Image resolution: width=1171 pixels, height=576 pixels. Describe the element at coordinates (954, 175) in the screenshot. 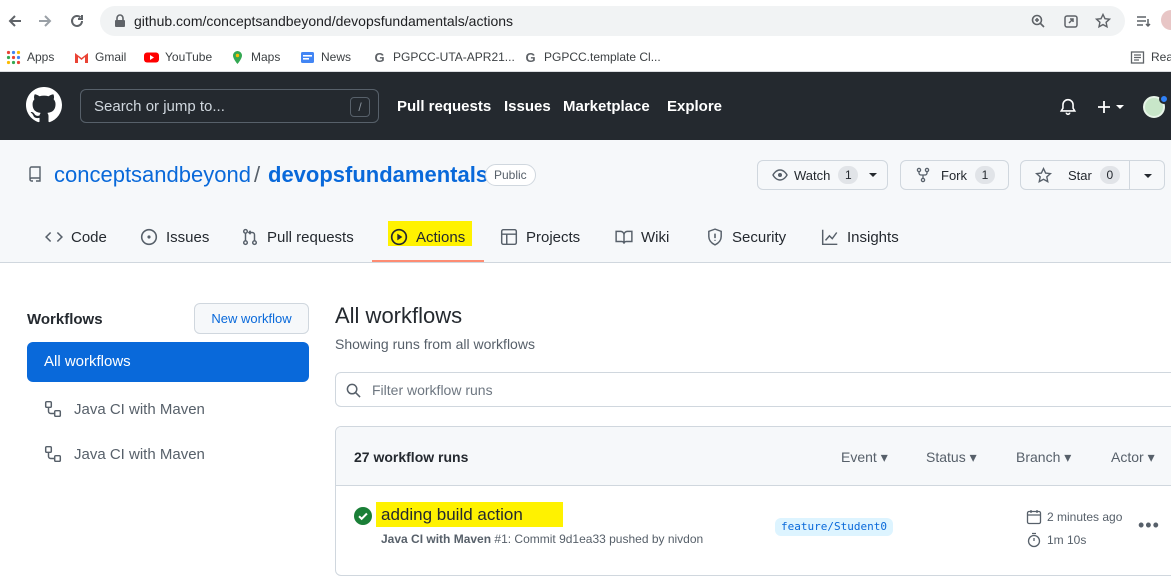

I see `fork-button: Fork 1` at that location.